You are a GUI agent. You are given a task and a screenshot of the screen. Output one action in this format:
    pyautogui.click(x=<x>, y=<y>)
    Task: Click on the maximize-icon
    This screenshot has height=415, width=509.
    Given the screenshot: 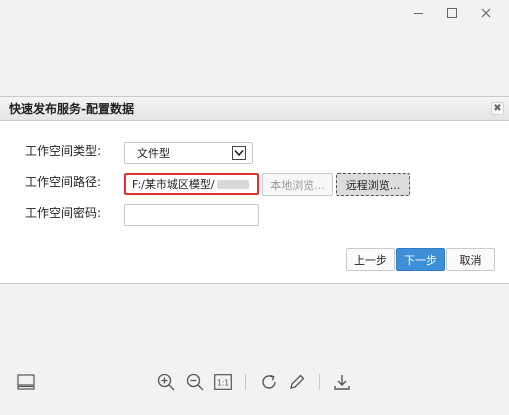 What is the action you would take?
    pyautogui.click(x=452, y=13)
    